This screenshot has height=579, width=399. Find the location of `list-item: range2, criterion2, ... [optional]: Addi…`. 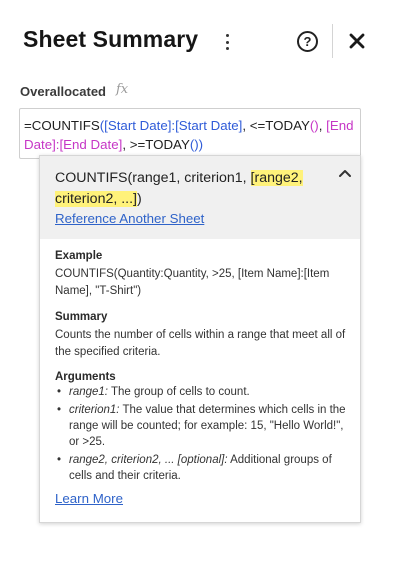

list-item: range2, criterion2, ... [optional]: Addi… is located at coordinates (203, 468).